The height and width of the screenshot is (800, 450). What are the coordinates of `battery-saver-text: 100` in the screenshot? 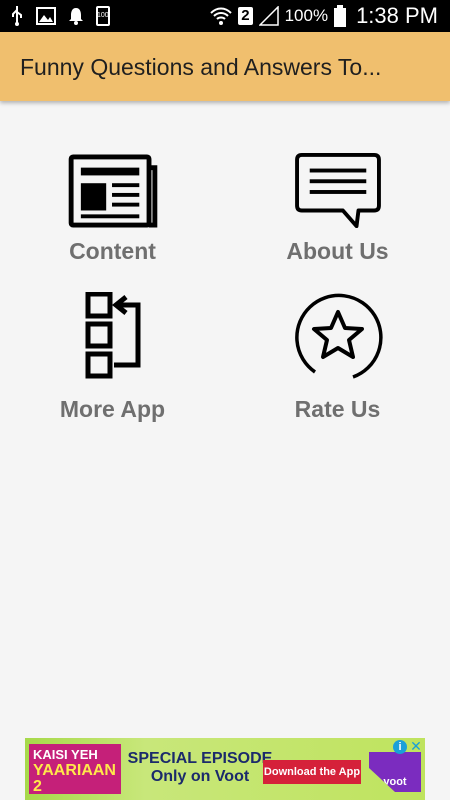 It's located at (103, 15).